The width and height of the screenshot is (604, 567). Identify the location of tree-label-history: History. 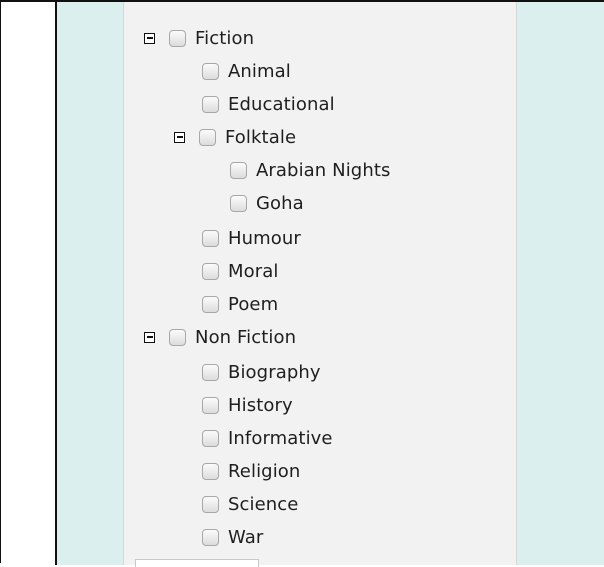
(260, 405).